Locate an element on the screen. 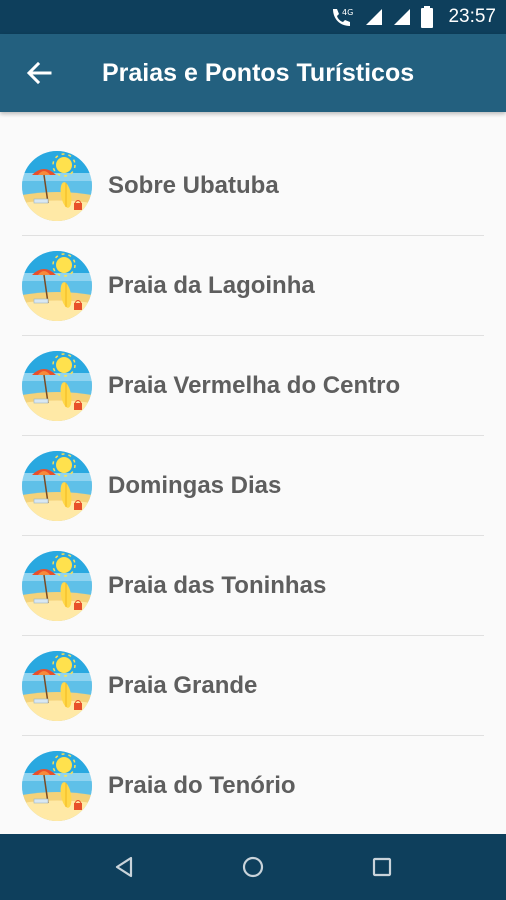 This screenshot has height=900, width=506. list-item-label: Praia Vermelha do Centro is located at coordinates (254, 385).